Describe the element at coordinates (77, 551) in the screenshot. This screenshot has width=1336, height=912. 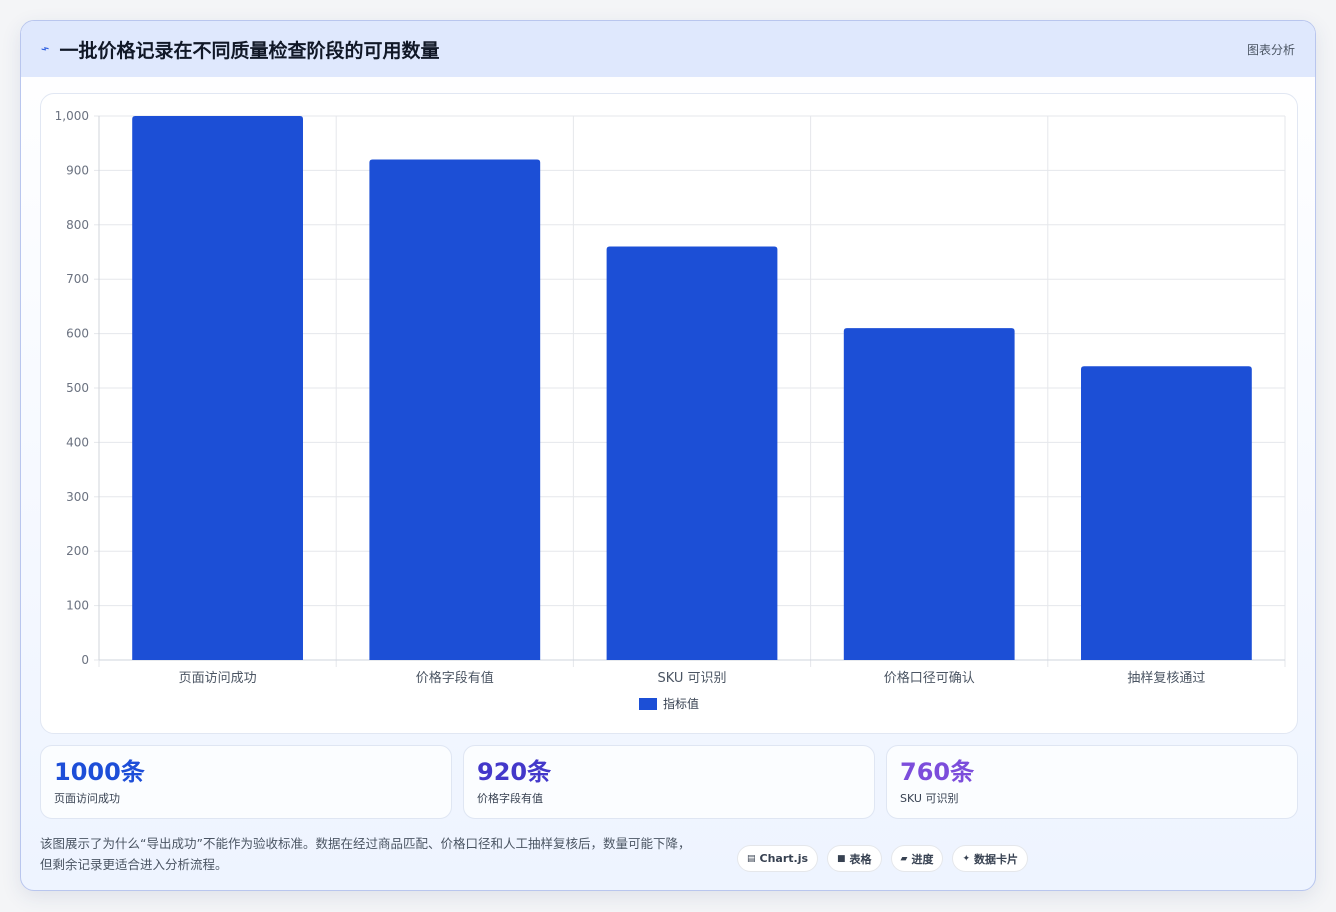
I see `y-tick-label: 200` at that location.